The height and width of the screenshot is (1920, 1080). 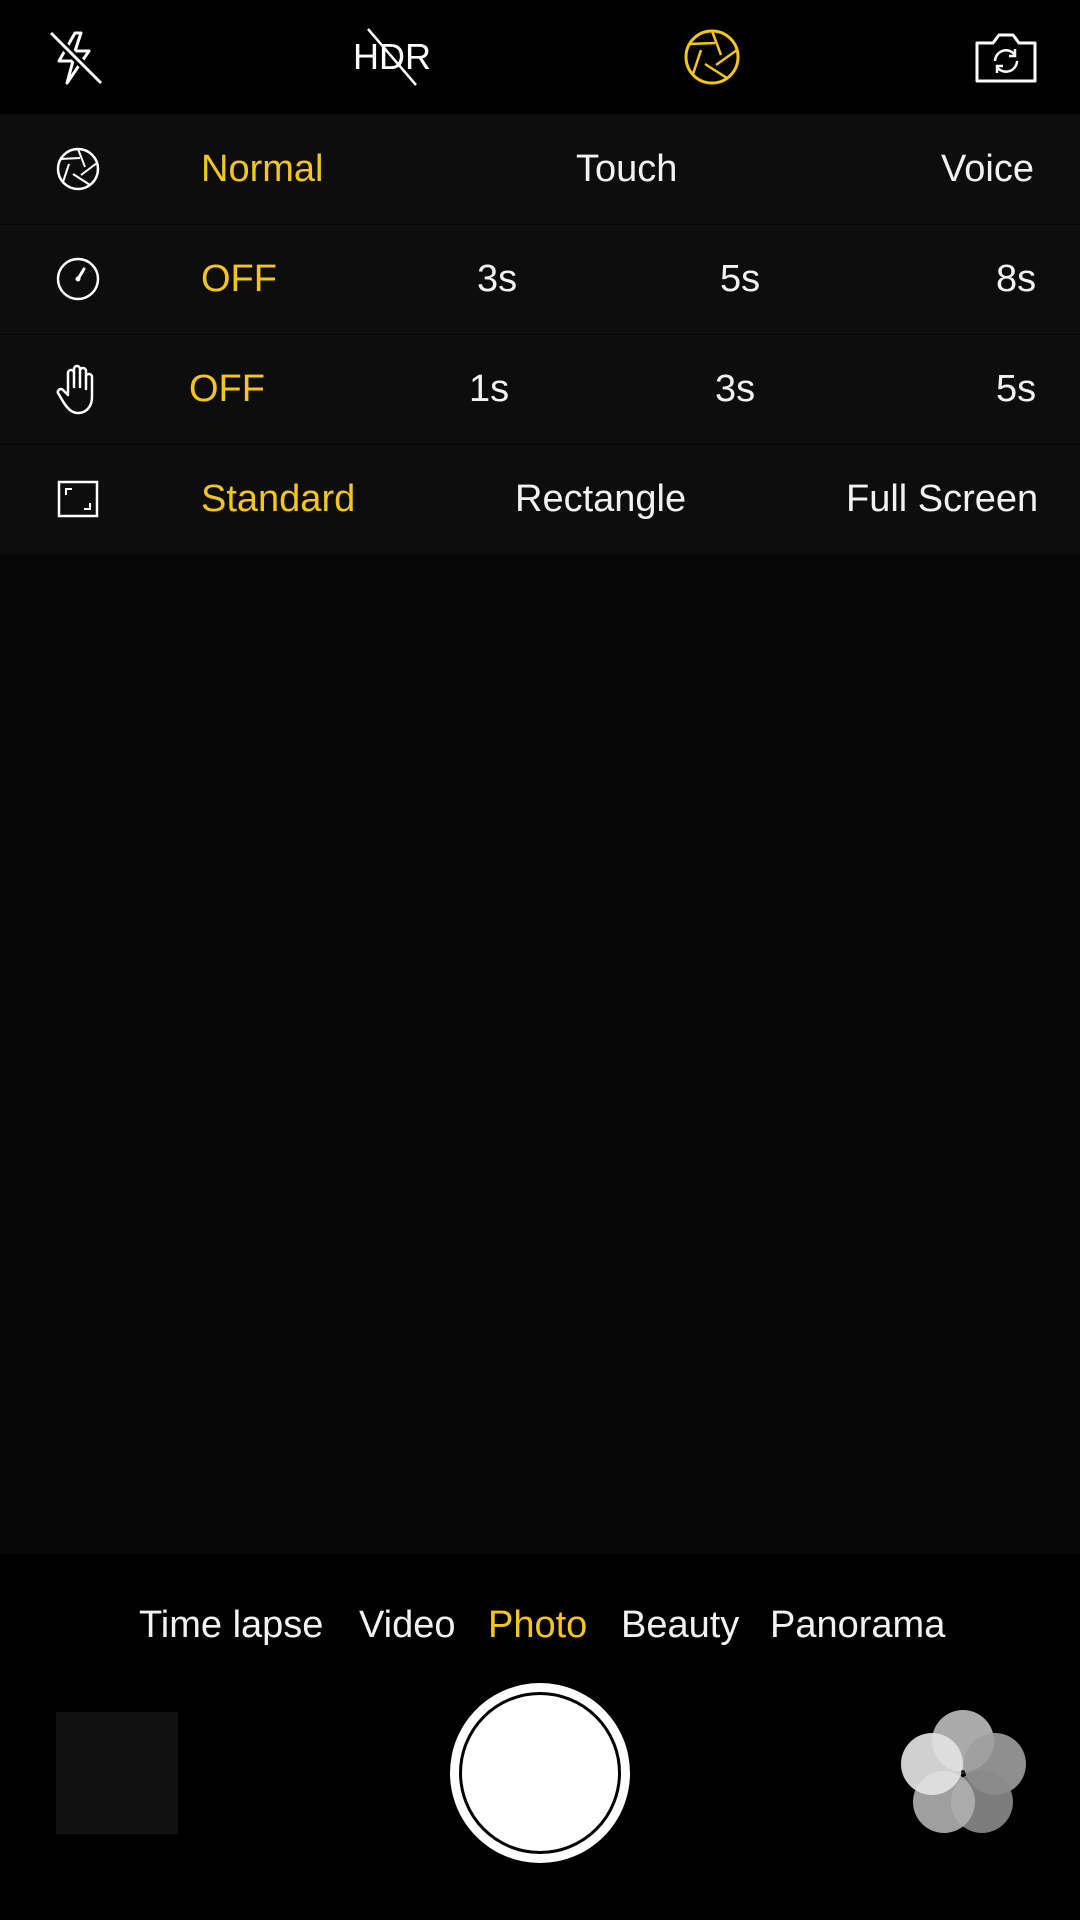 What do you see at coordinates (540, 57) in the screenshot?
I see `top-toolbar: HDR` at bounding box center [540, 57].